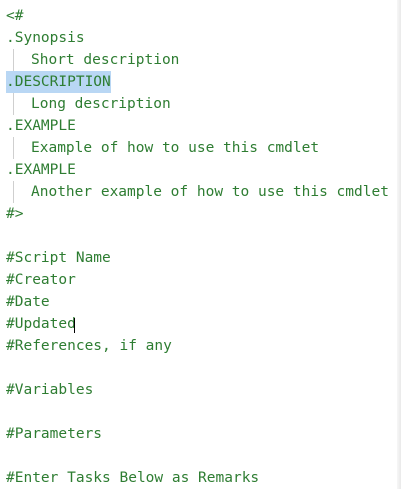  I want to click on code-text: #Updated, so click(41, 324).